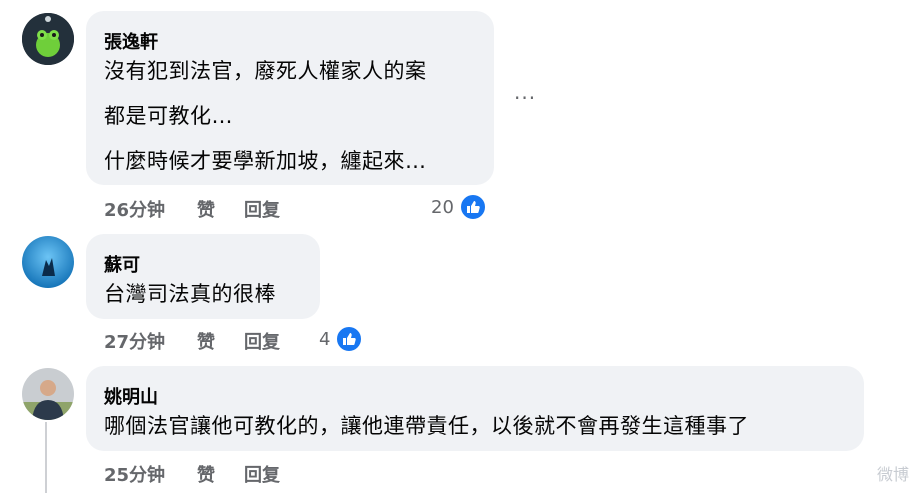 The image size is (915, 493). I want to click on comment-text-line: 沒有犯到法官，廢死人權家人的案, so click(265, 71).